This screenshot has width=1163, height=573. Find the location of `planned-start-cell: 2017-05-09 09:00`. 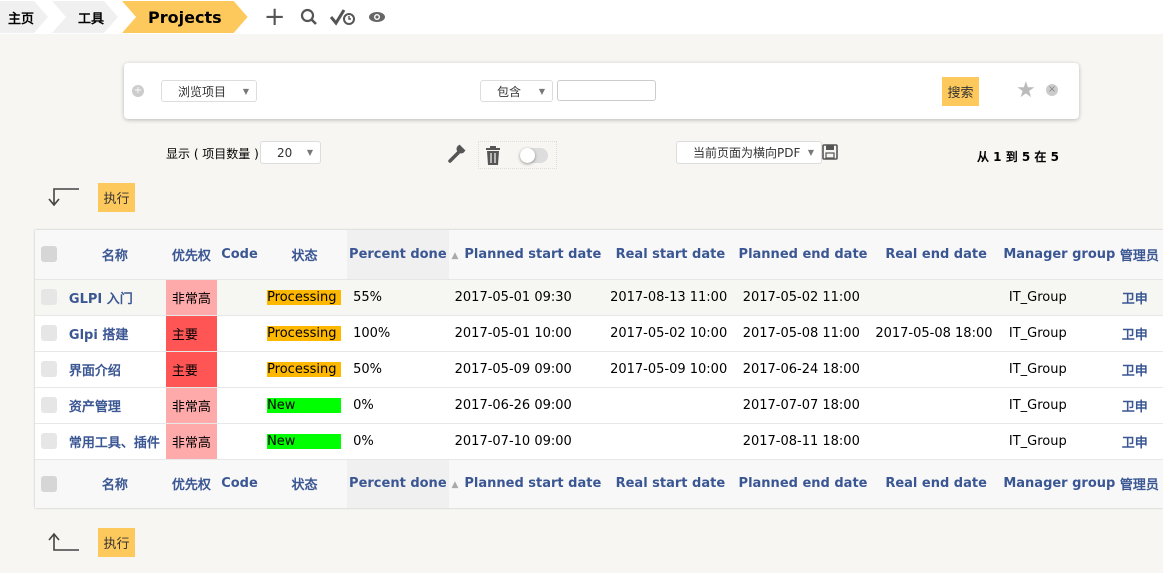

planned-start-cell: 2017-05-09 09:00 is located at coordinates (526, 369).